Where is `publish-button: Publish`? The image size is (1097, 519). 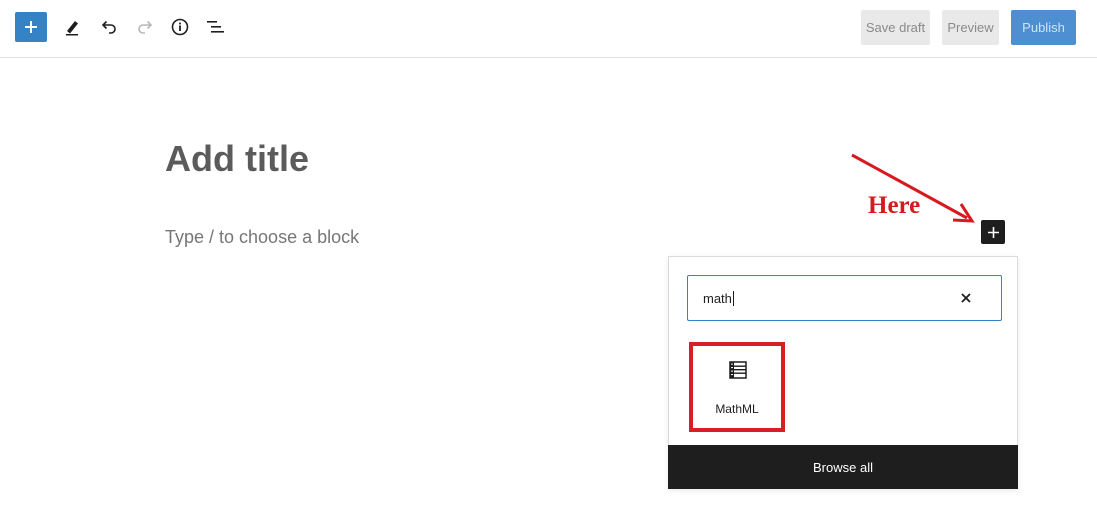
publish-button: Publish is located at coordinates (1043, 27).